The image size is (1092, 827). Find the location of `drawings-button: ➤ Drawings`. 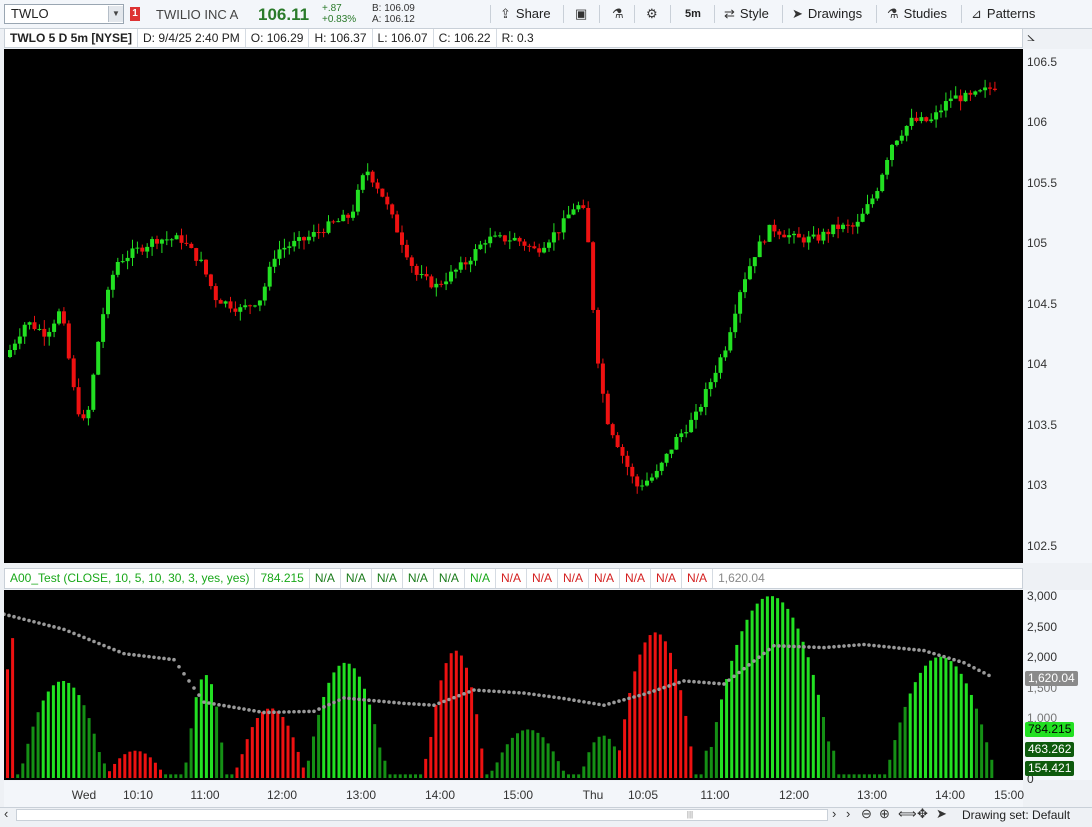

drawings-button: ➤ Drawings is located at coordinates (827, 14).